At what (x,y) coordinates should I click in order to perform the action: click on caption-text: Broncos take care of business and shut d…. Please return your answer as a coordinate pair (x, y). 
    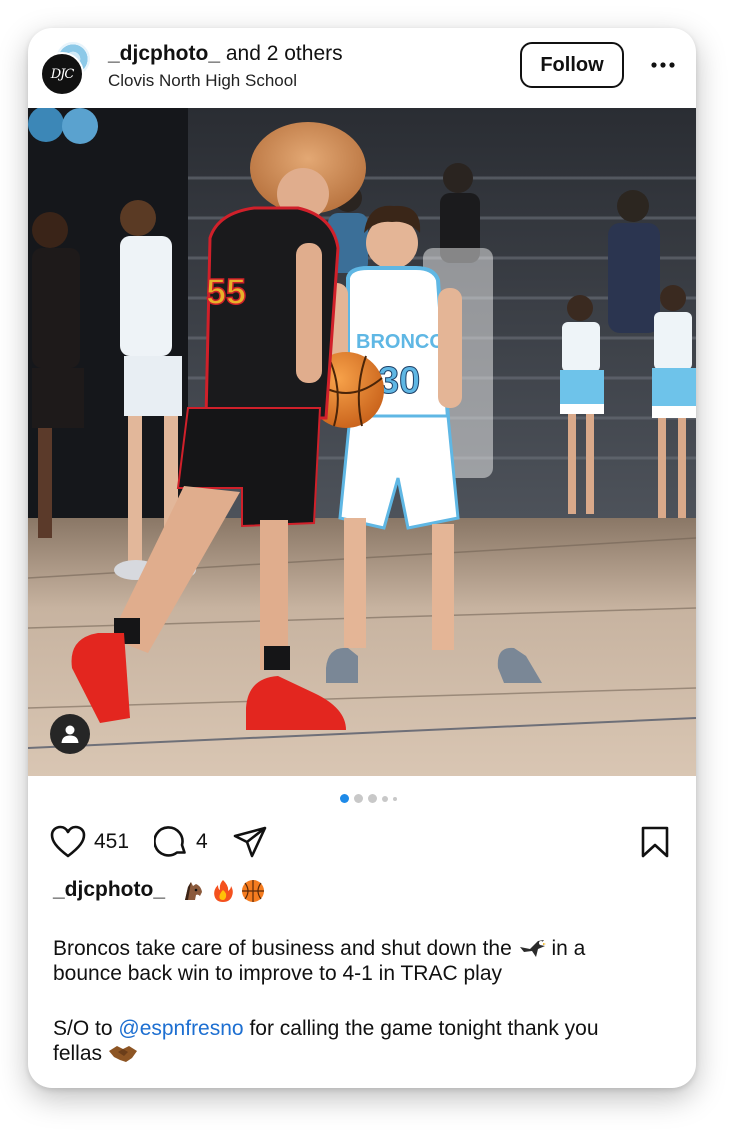
    Looking at the image, I should click on (282, 948).